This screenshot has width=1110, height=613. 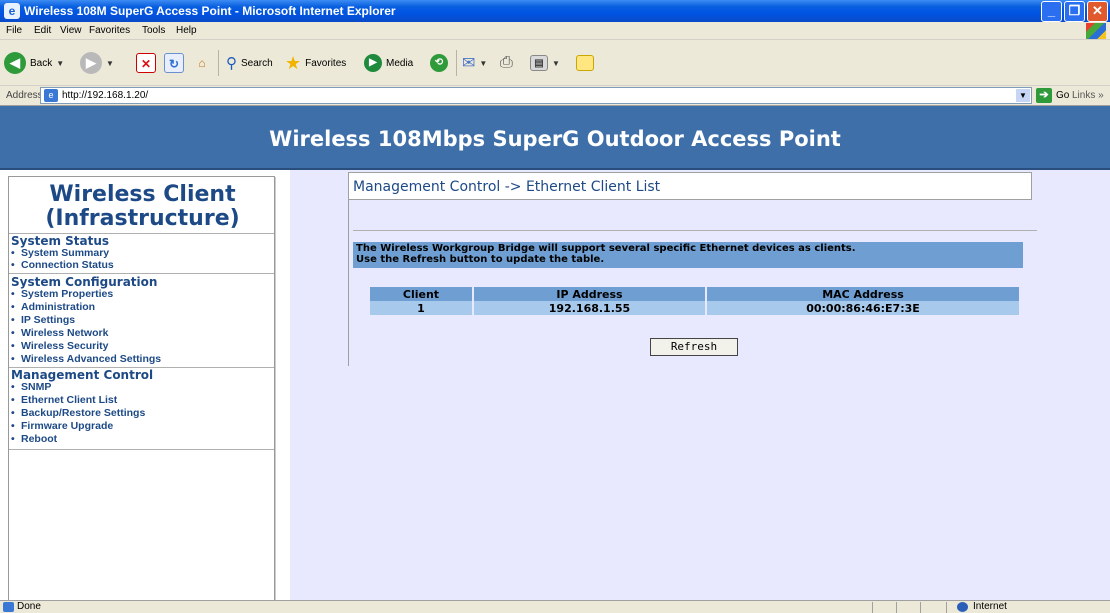 I want to click on address-label: Address, so click(x=24, y=95).